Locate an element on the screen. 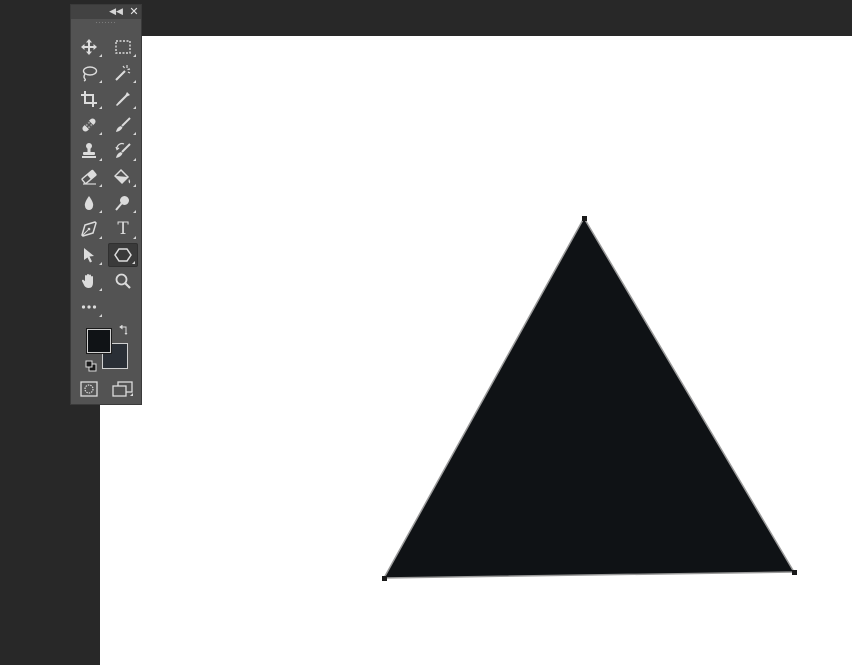  magnifier-icon is located at coordinates (123, 281).